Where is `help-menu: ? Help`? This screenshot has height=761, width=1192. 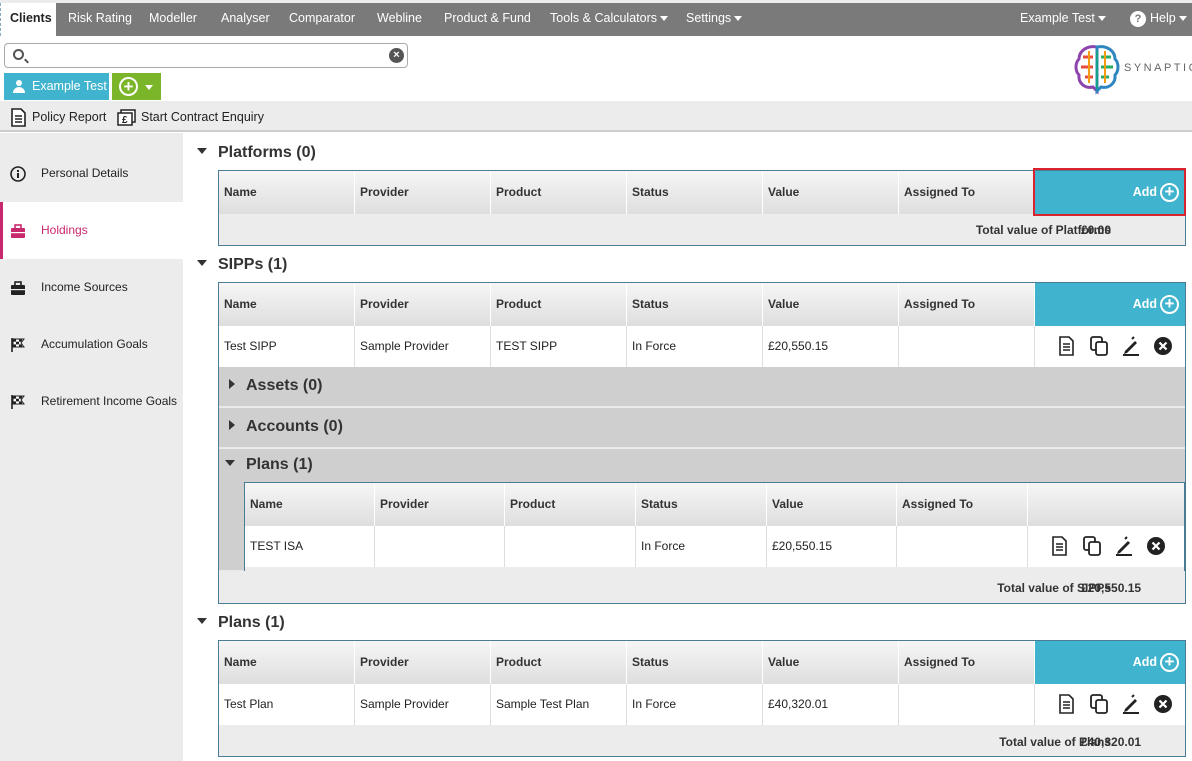
help-menu: ? Help is located at coordinates (1158, 19).